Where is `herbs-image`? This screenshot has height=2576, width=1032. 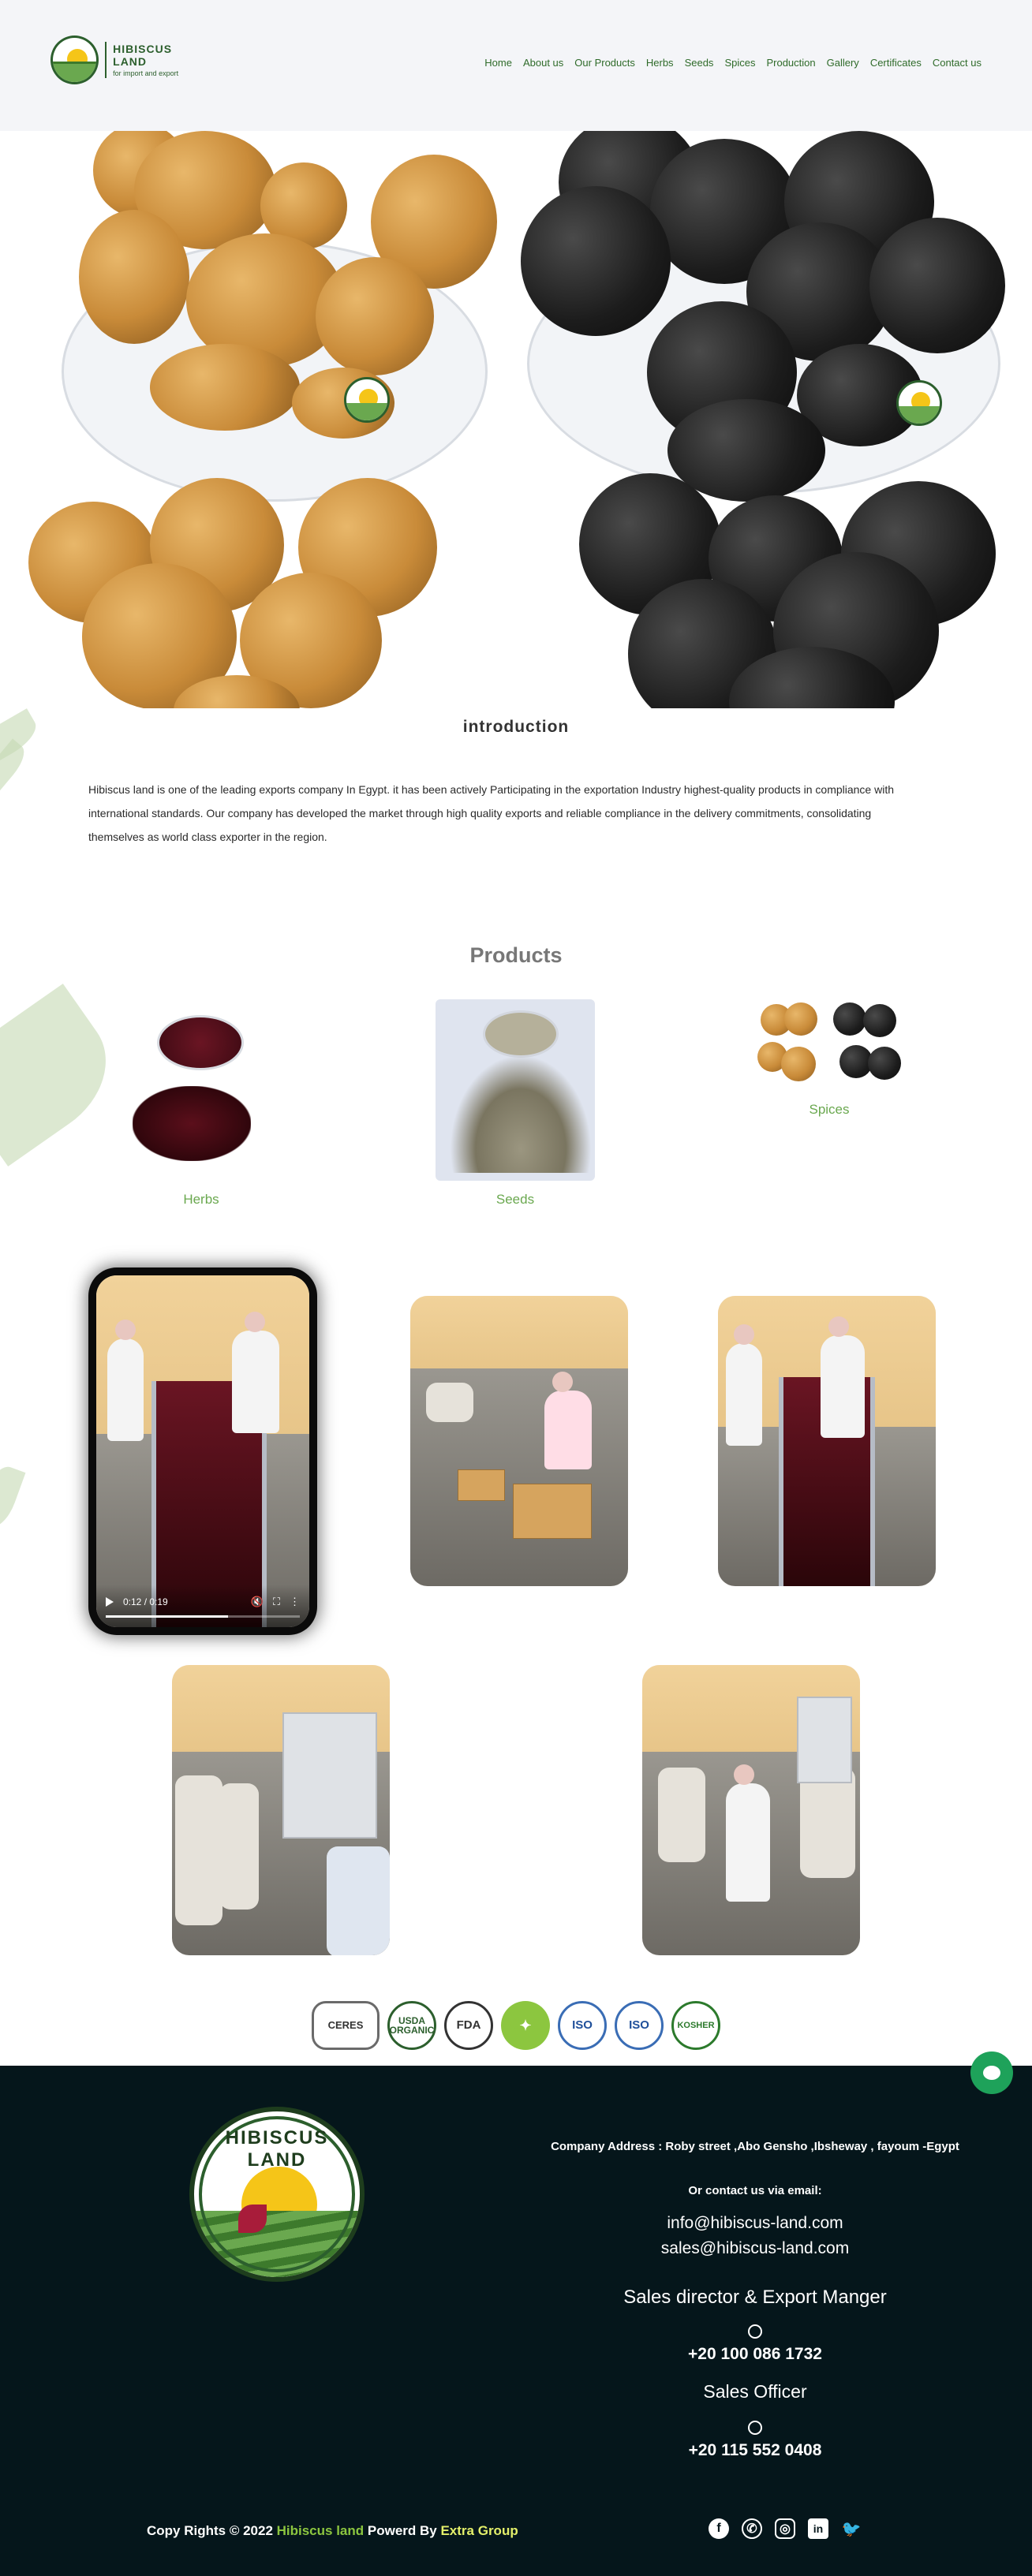
herbs-image is located at coordinates (201, 1090).